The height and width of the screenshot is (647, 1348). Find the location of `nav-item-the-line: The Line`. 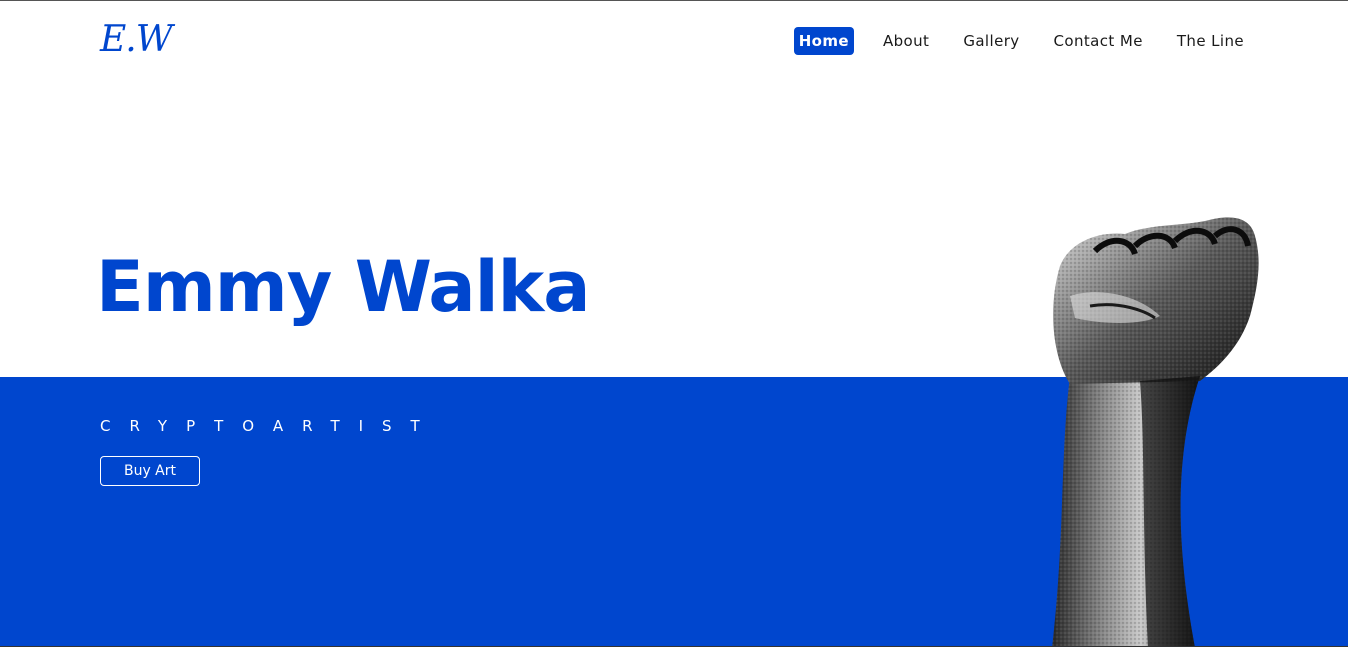

nav-item-the-line: The Line is located at coordinates (1210, 41).